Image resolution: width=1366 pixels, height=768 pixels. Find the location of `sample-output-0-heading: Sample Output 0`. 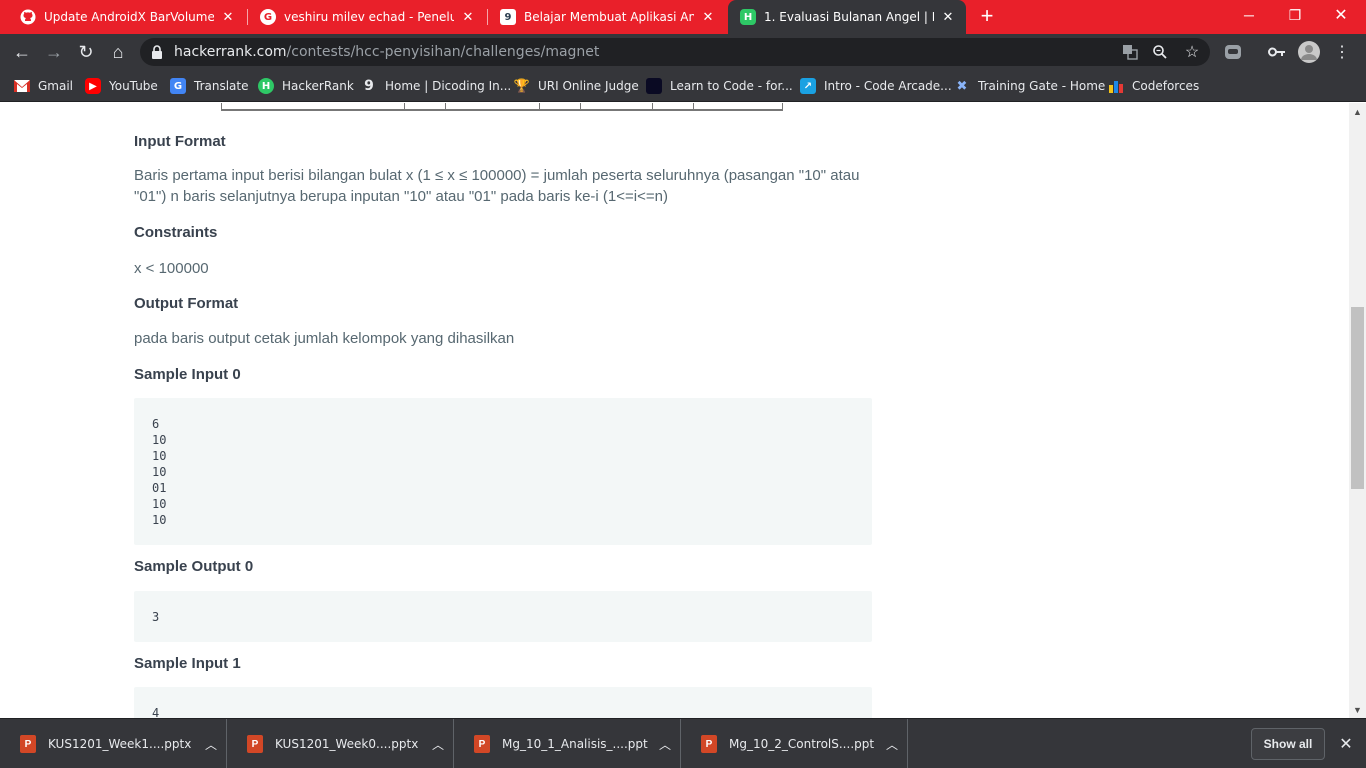

sample-output-0-heading: Sample Output 0 is located at coordinates (194, 566).